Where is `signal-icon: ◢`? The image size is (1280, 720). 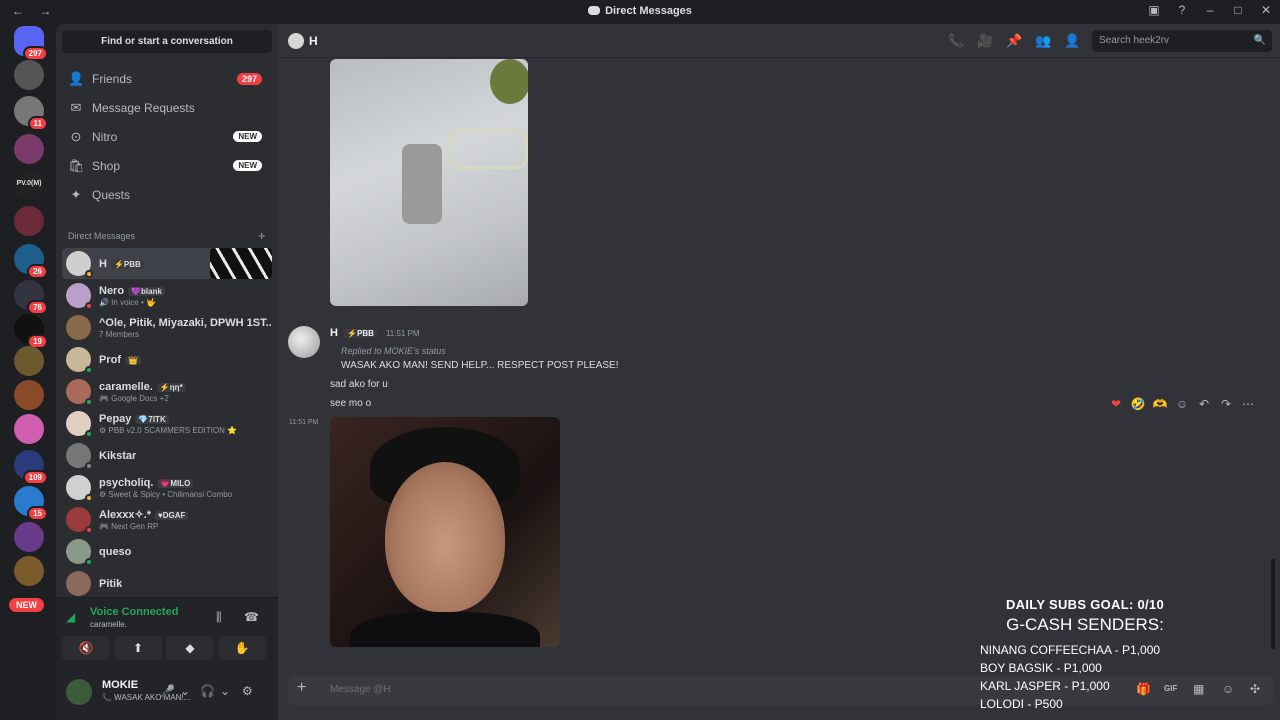 signal-icon: ◢ is located at coordinates (71, 617).